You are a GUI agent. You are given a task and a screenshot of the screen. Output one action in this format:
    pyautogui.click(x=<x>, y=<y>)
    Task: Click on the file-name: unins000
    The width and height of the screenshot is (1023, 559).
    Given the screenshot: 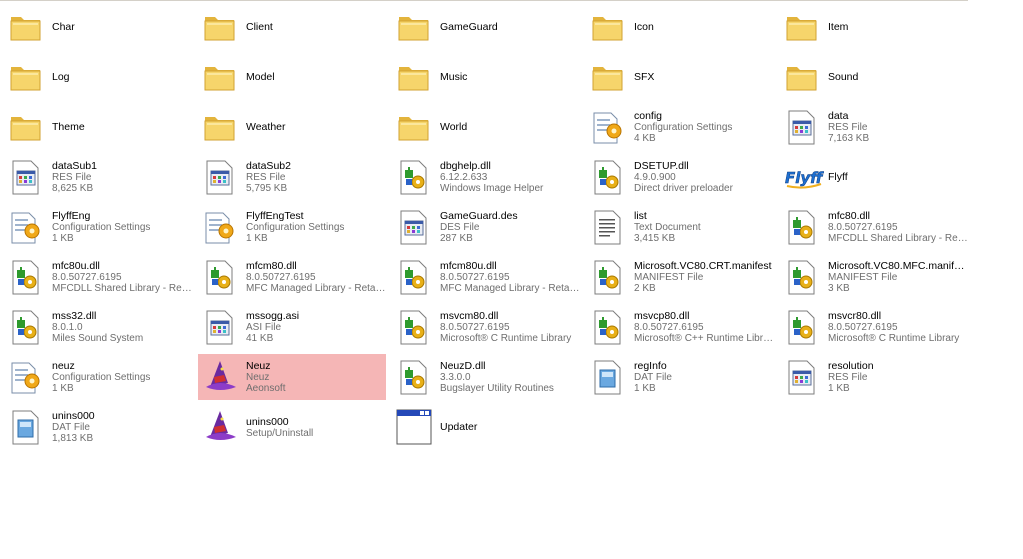 What is the action you would take?
    pyautogui.click(x=73, y=416)
    